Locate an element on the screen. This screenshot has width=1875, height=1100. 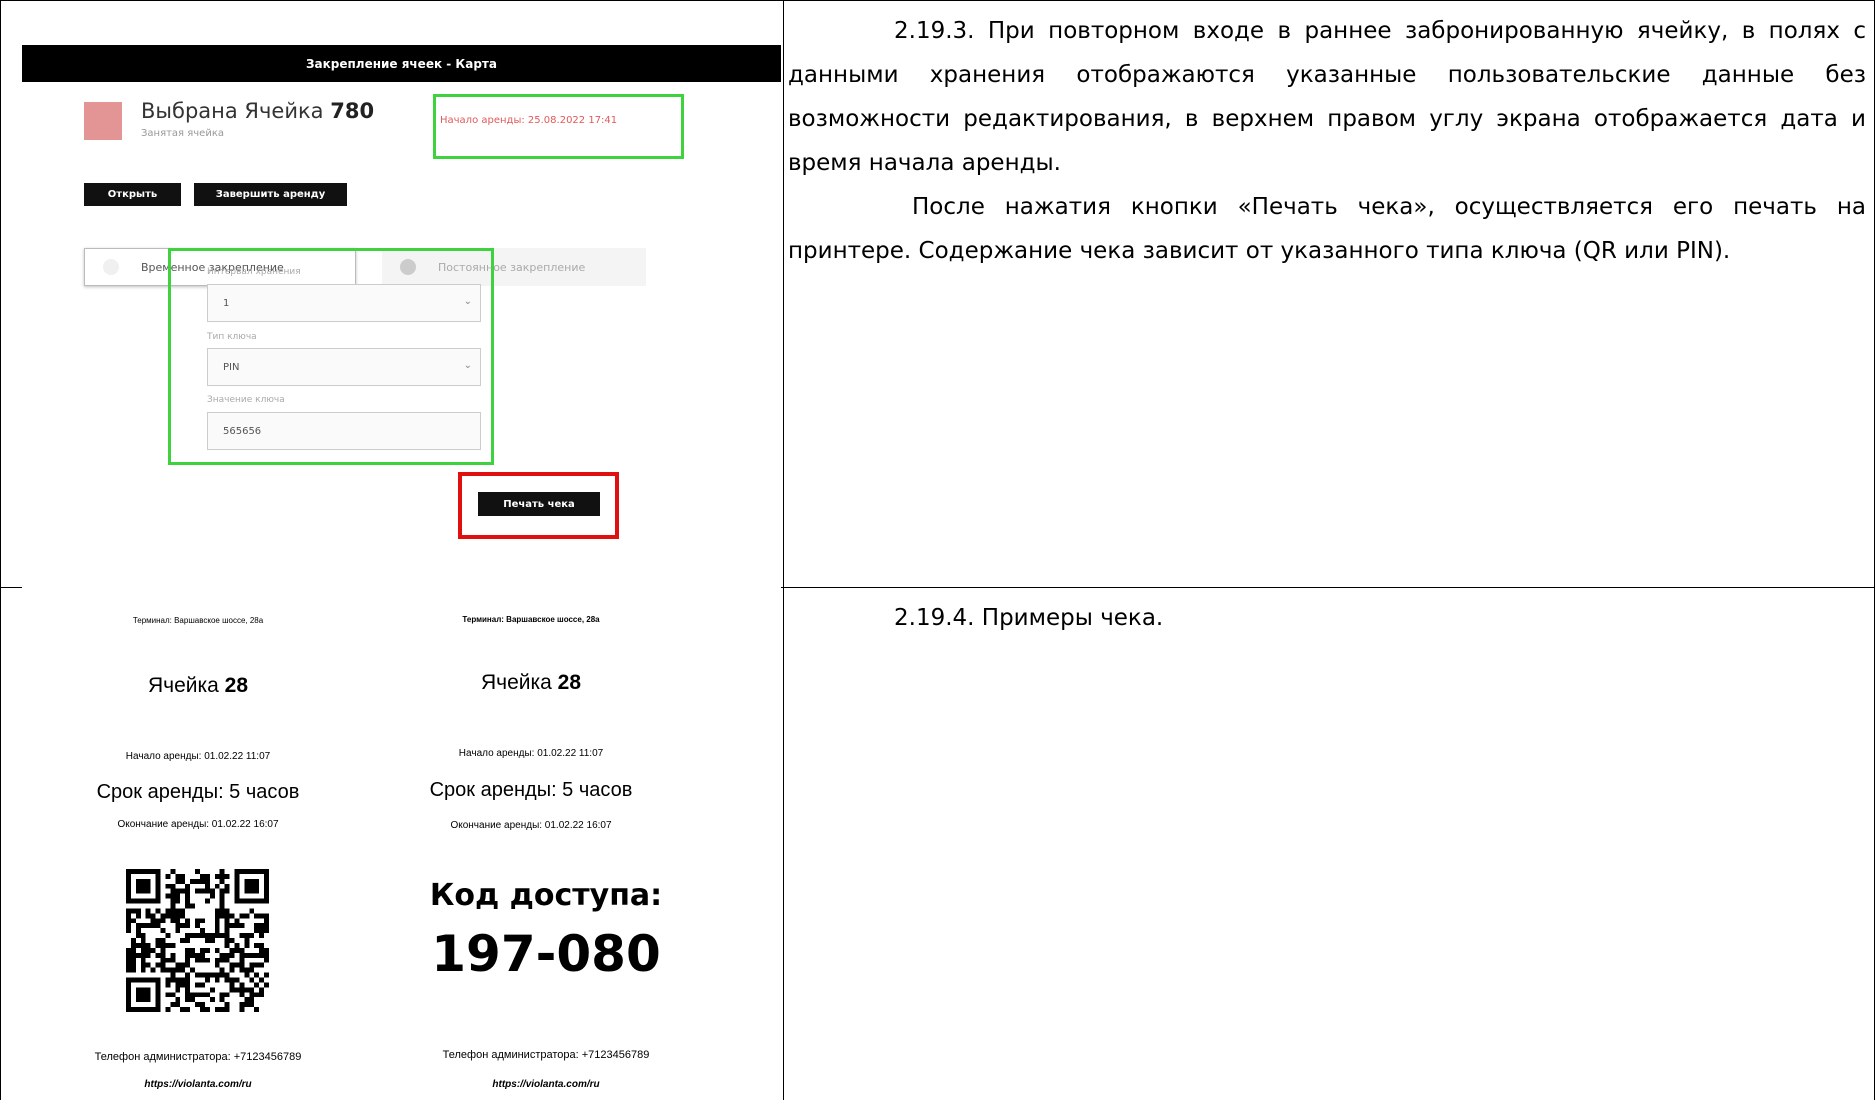
screen-title: Закрепление ячеек - Карта is located at coordinates (401, 63).